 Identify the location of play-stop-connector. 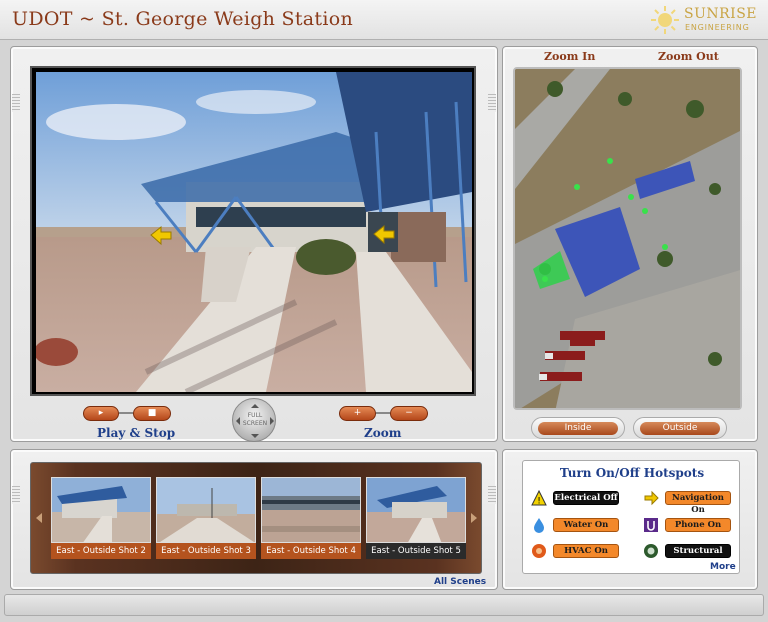
(126, 413).